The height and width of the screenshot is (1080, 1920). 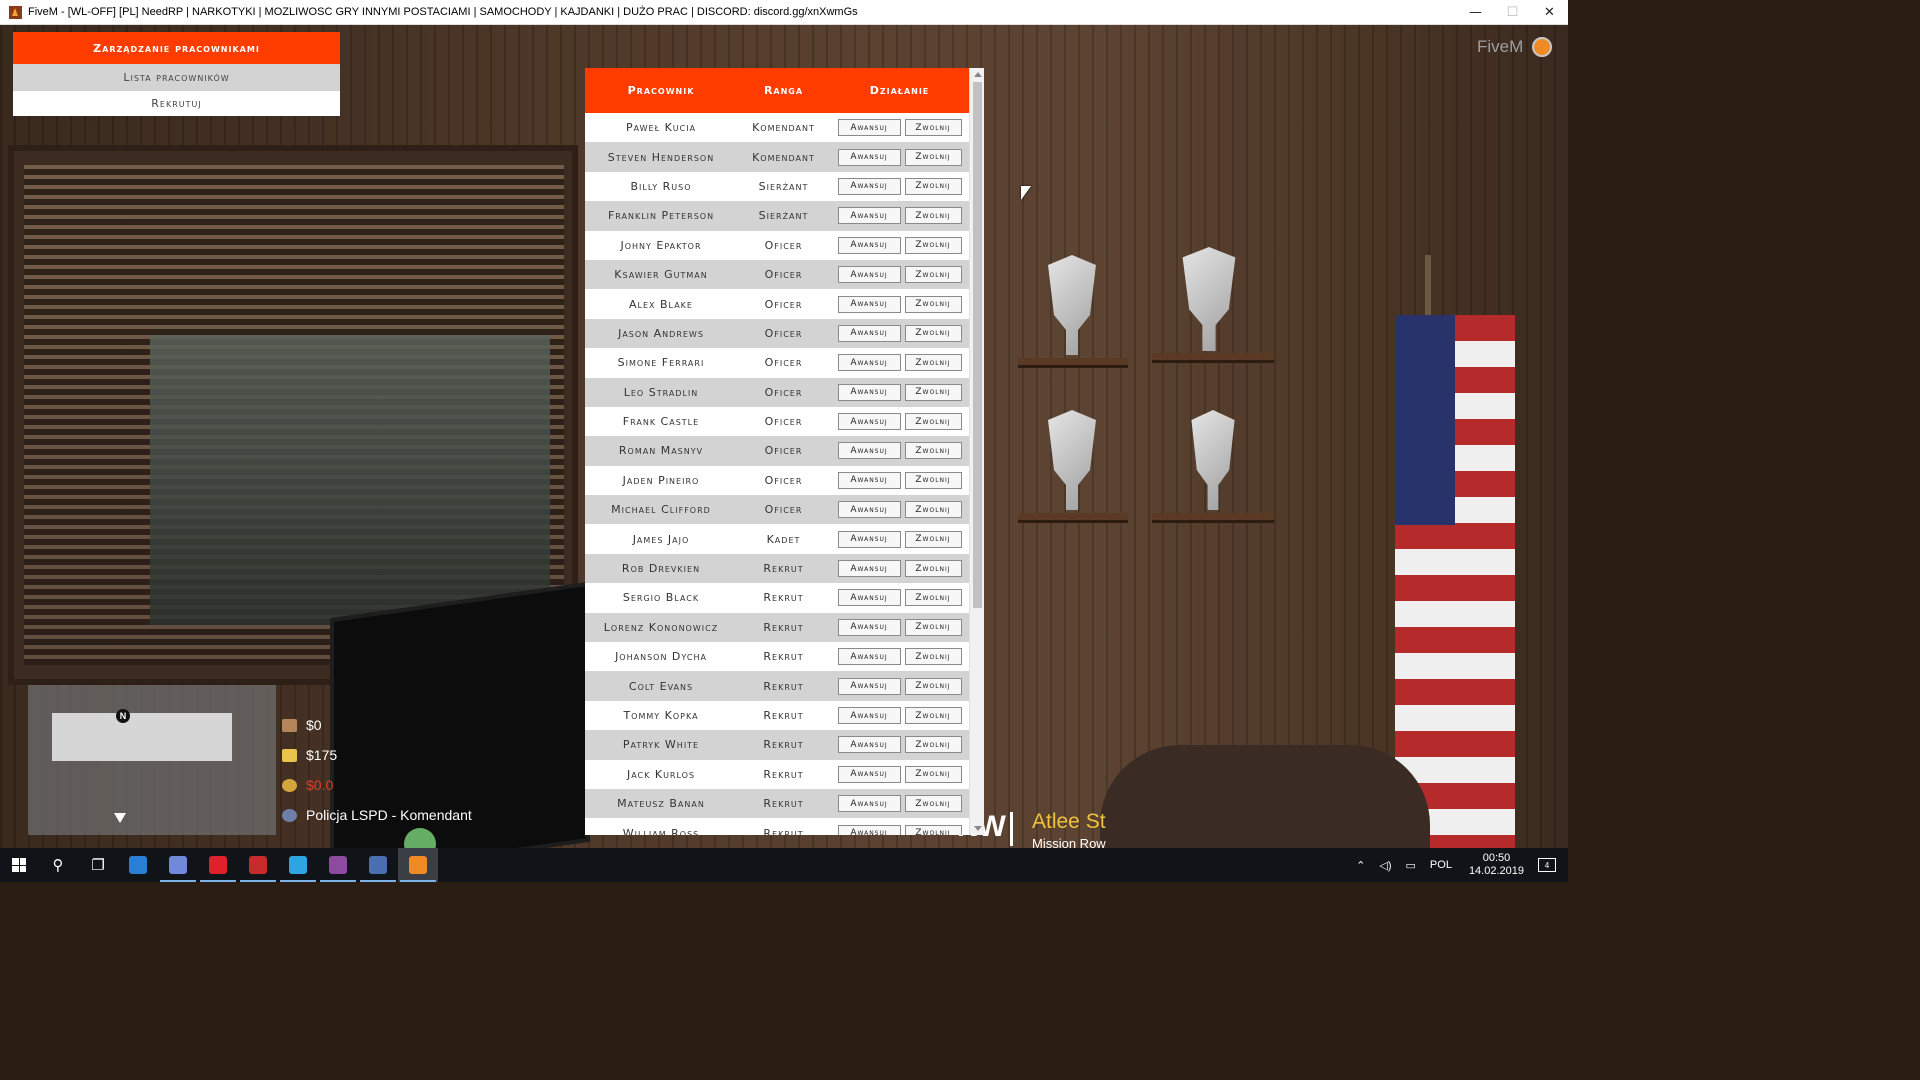 I want to click on network-icon: ▭, so click(x=1411, y=865).